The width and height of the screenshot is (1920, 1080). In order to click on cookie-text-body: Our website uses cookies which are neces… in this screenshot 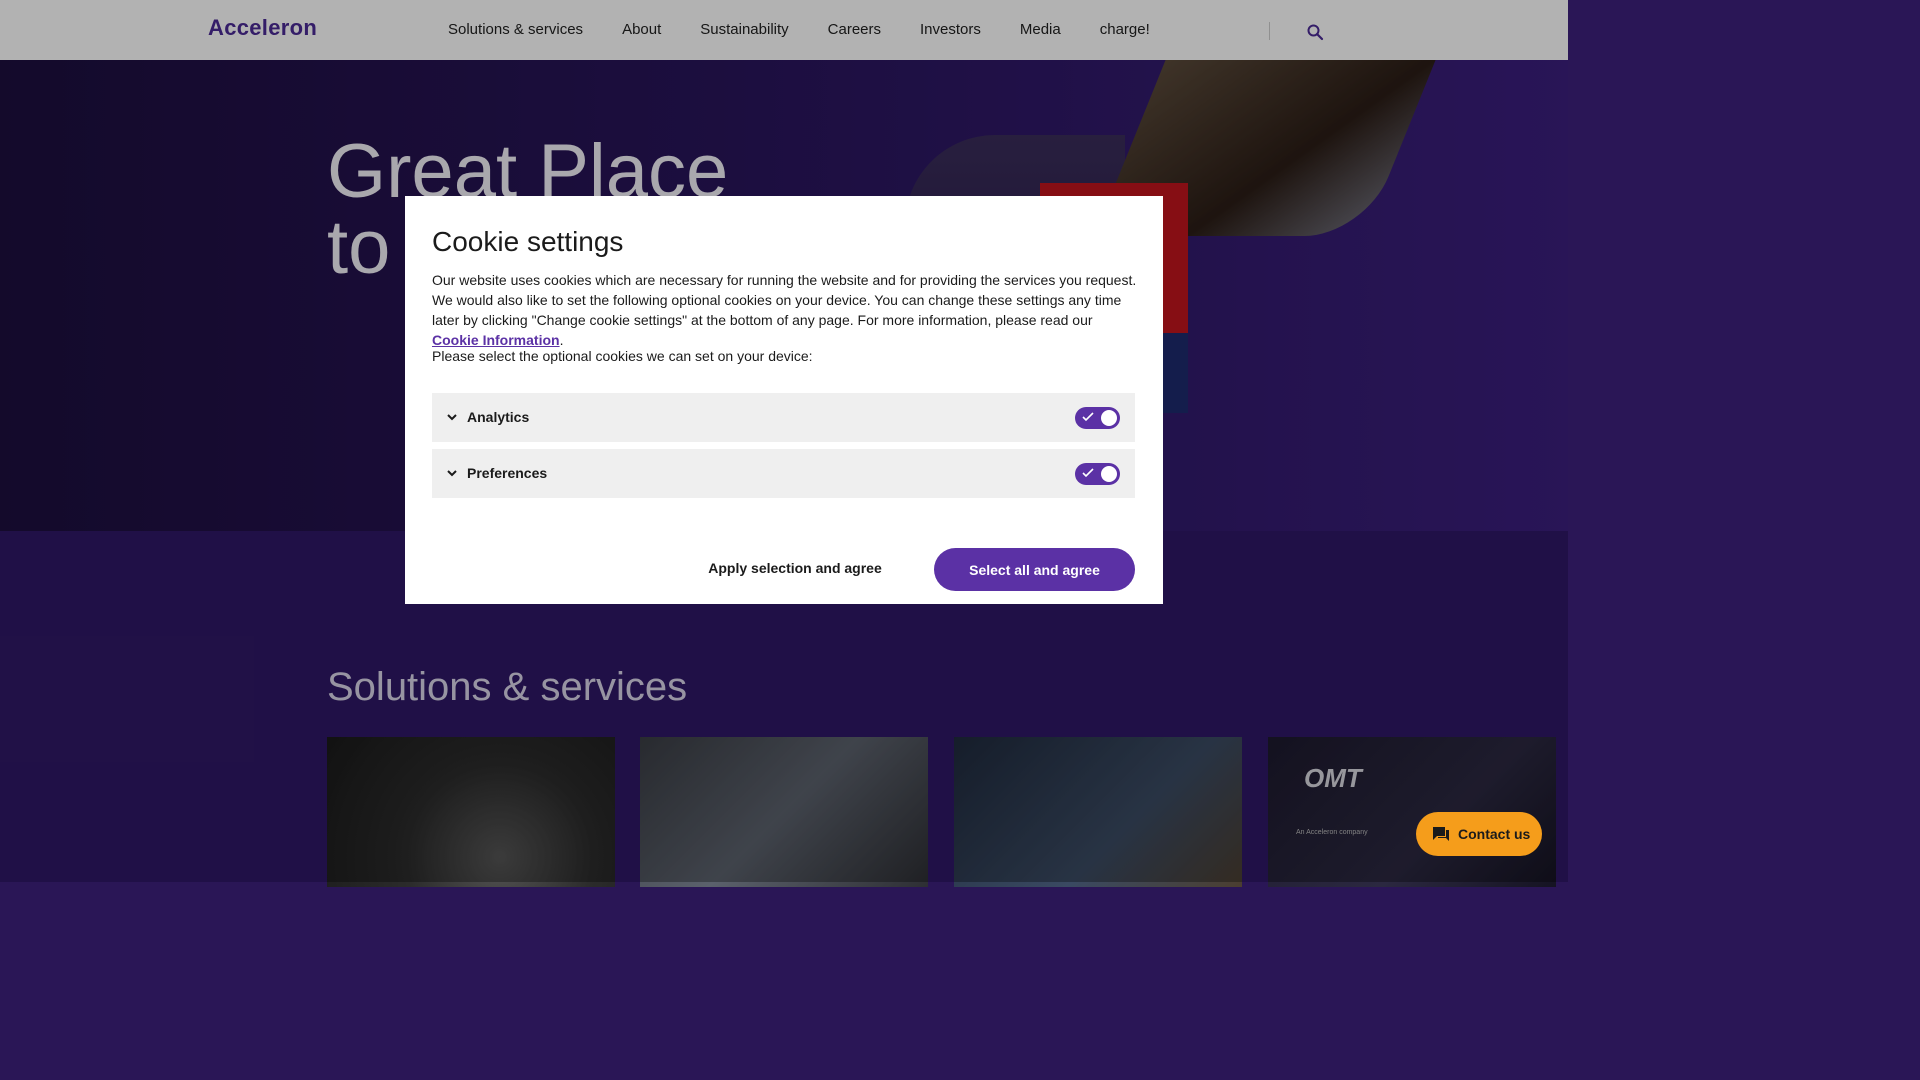, I will do `click(784, 300)`.